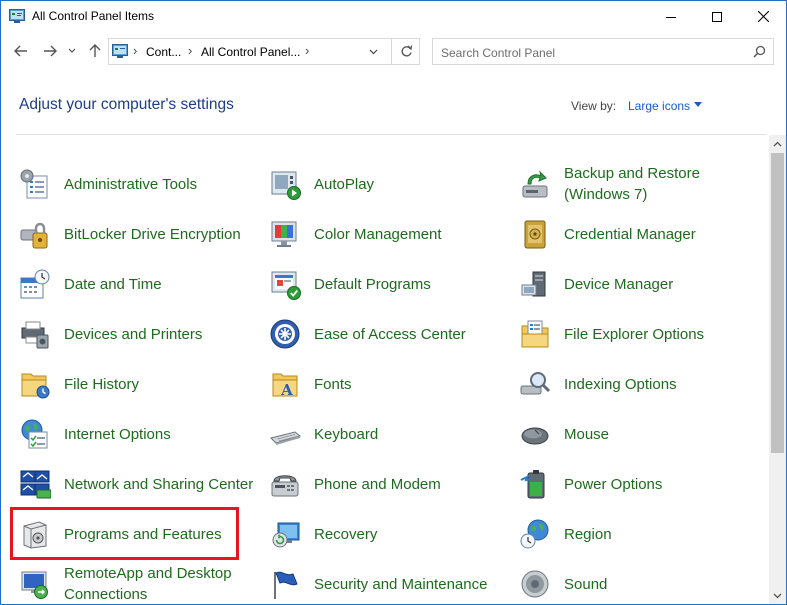 This screenshot has width=787, height=605. What do you see at coordinates (34, 235) in the screenshot?
I see `bitlocker-icon` at bounding box center [34, 235].